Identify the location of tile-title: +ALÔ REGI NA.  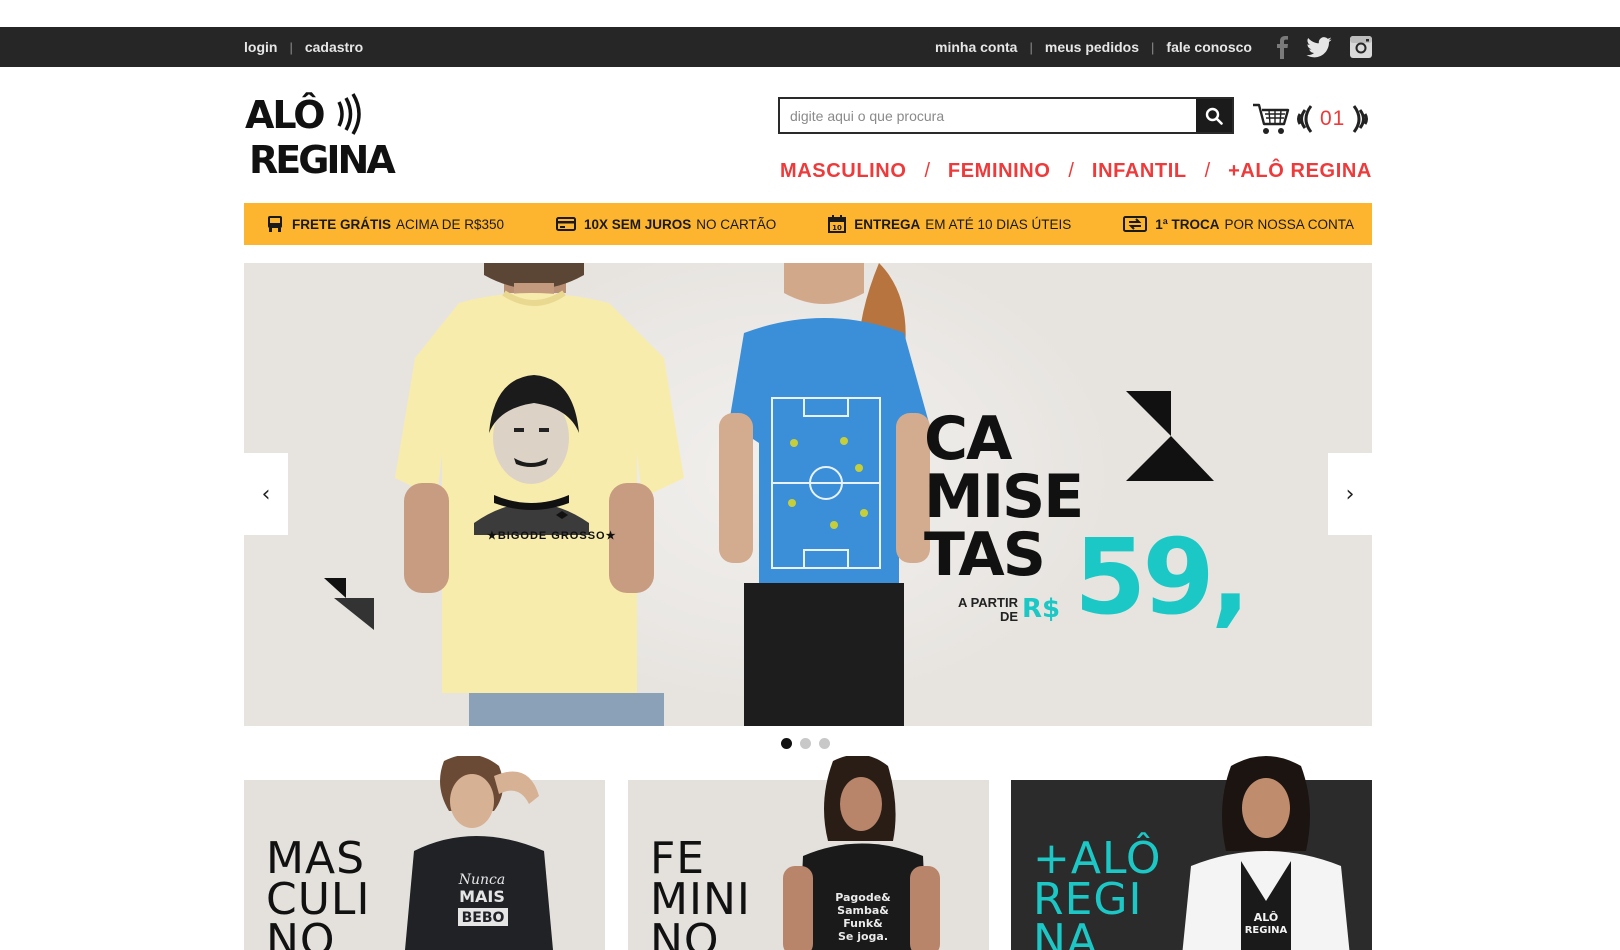
(1097, 891).